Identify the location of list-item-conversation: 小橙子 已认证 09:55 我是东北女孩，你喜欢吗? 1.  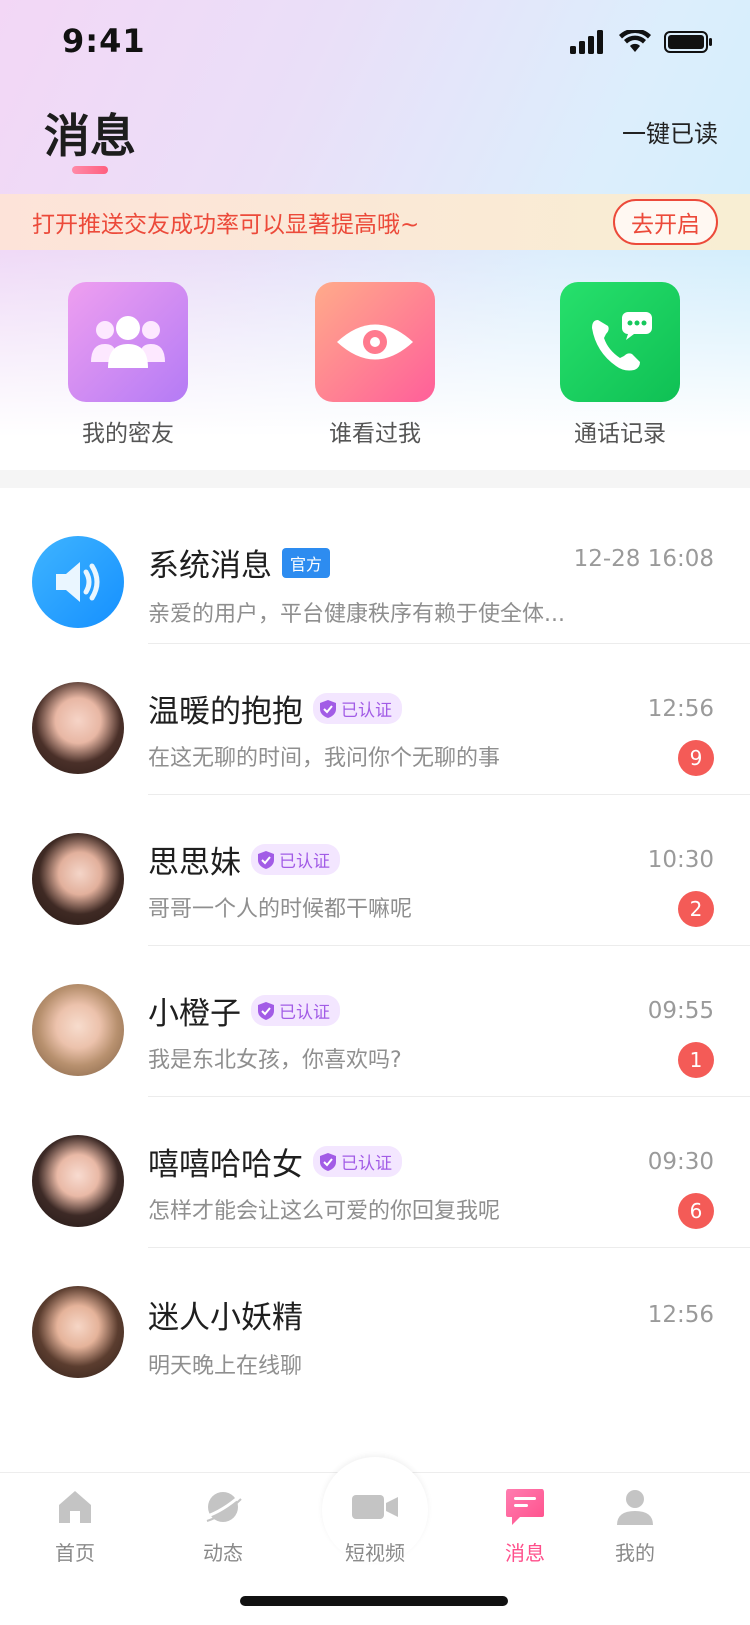
(375, 1021).